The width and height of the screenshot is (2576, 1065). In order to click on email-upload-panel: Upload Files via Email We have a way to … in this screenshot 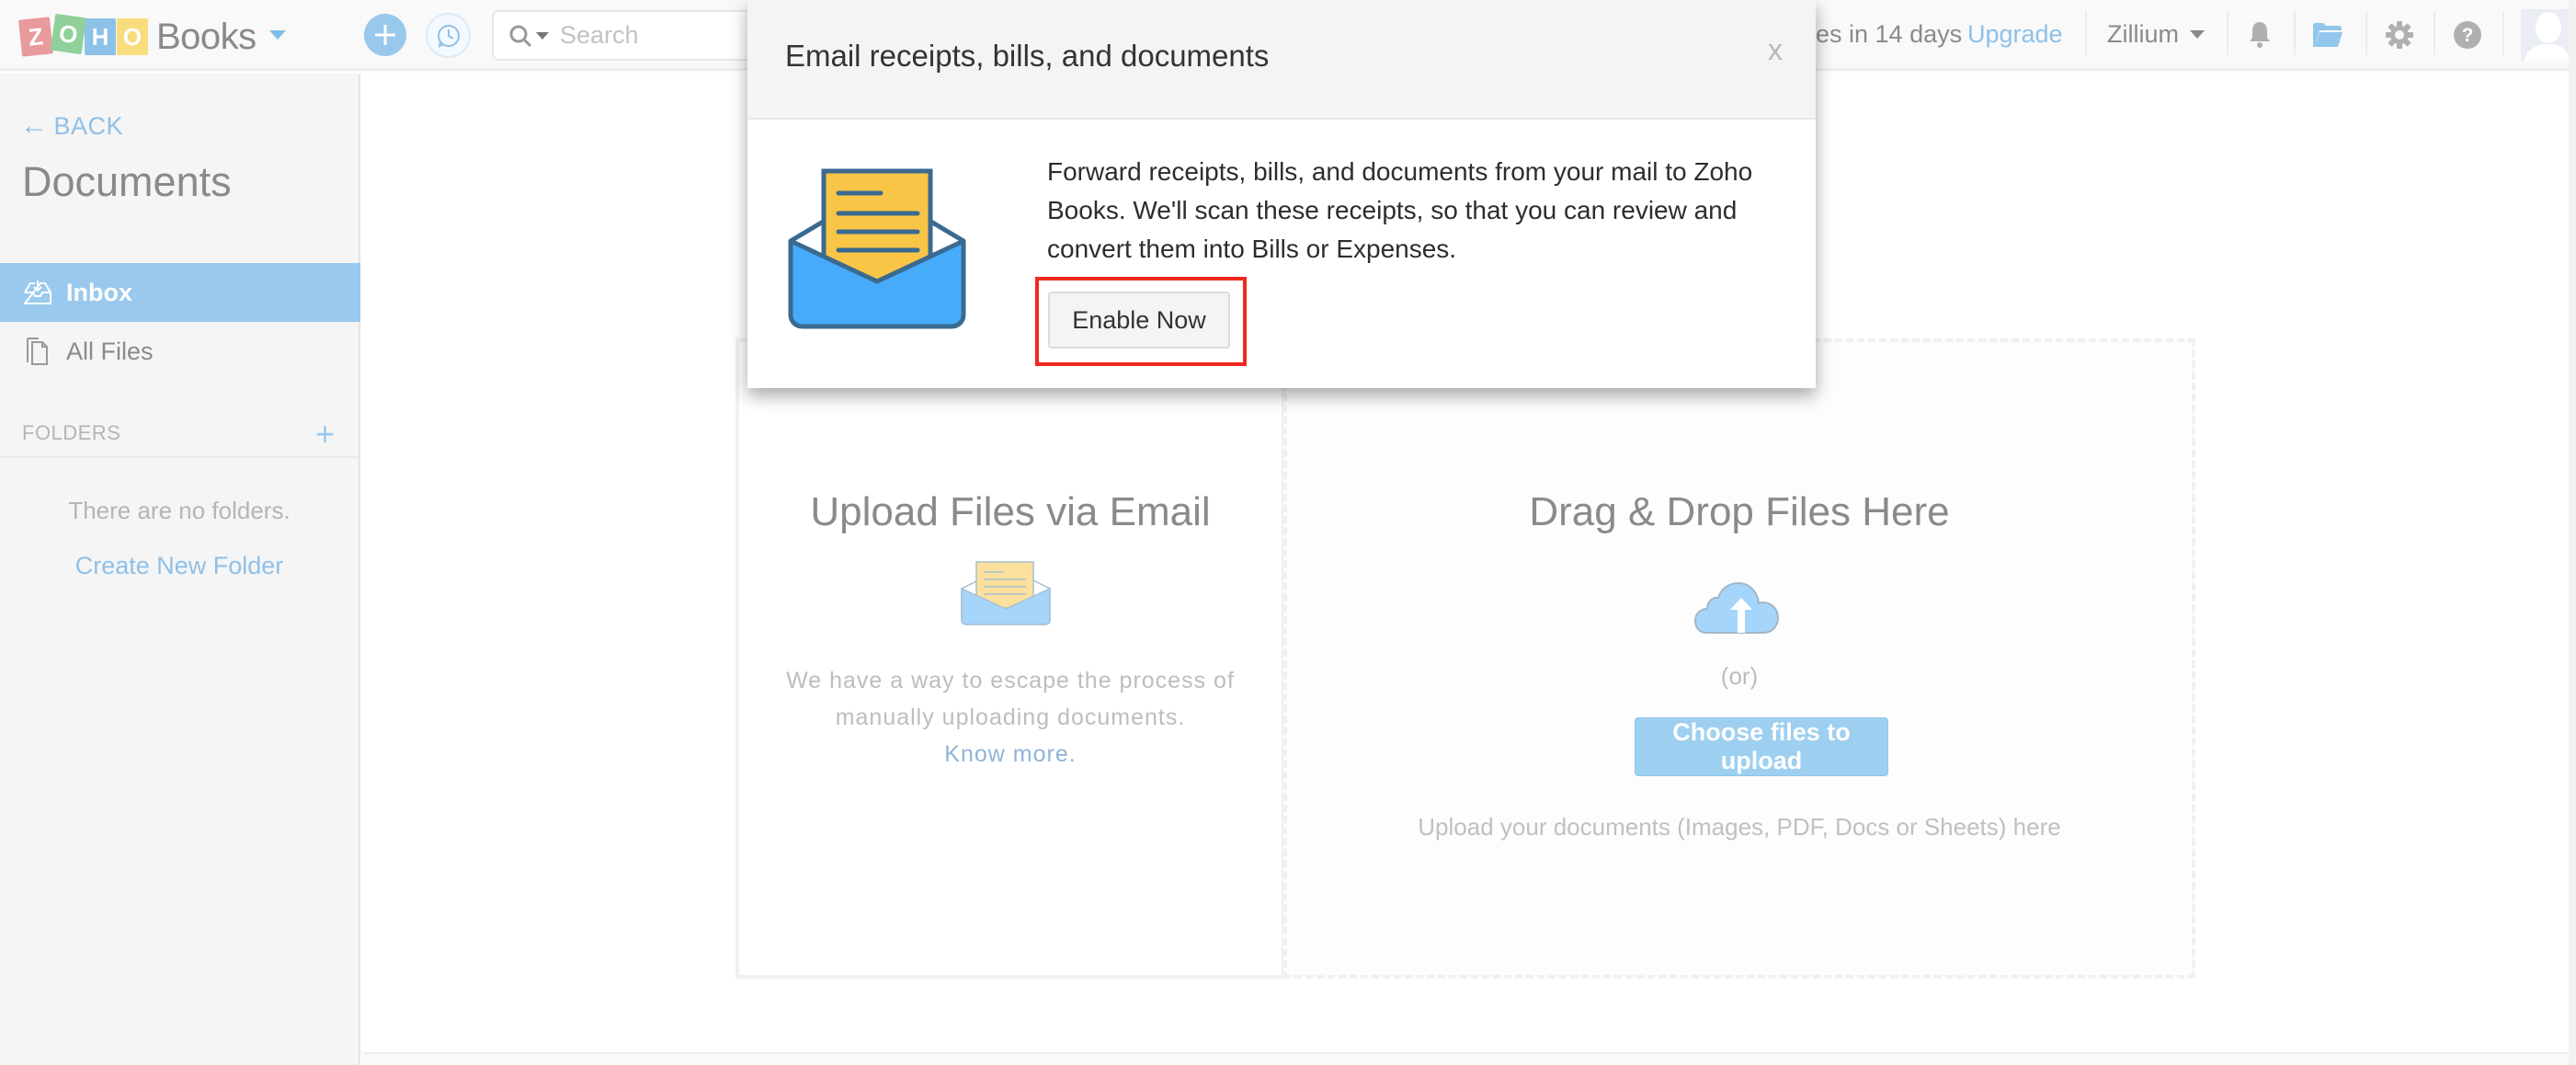, I will do `click(1010, 659)`.